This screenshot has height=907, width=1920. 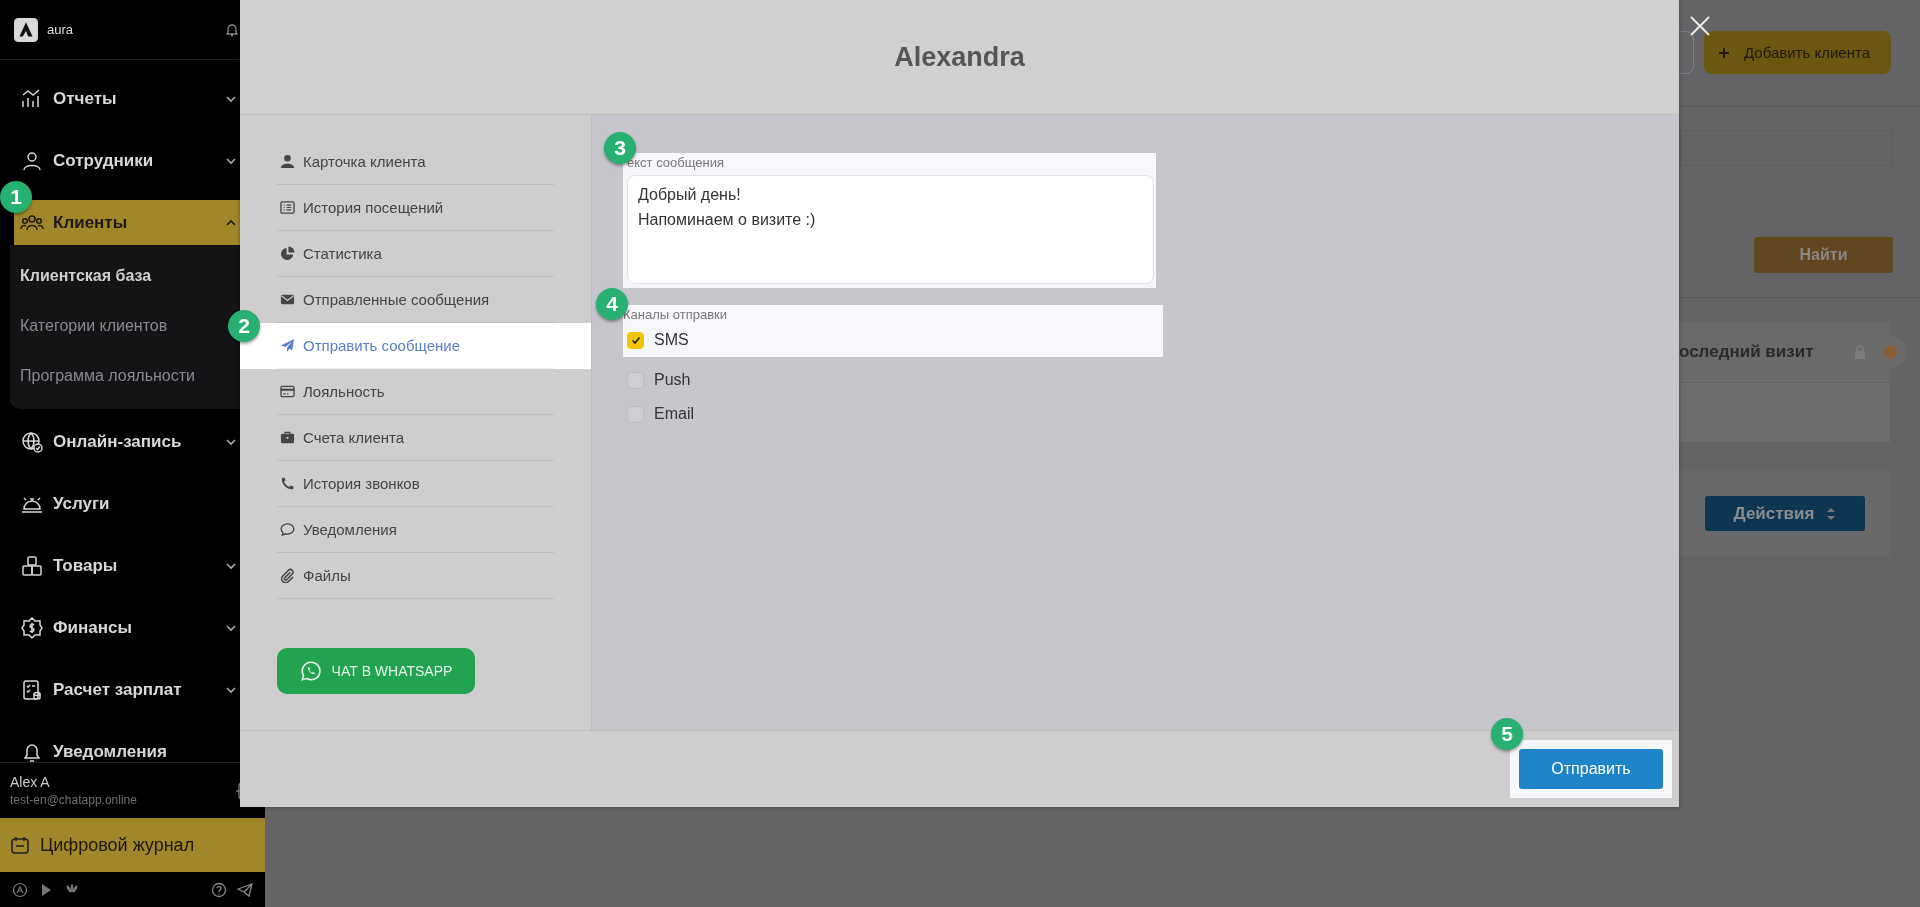 What do you see at coordinates (30, 782) in the screenshot?
I see `user-name: Alex A` at bounding box center [30, 782].